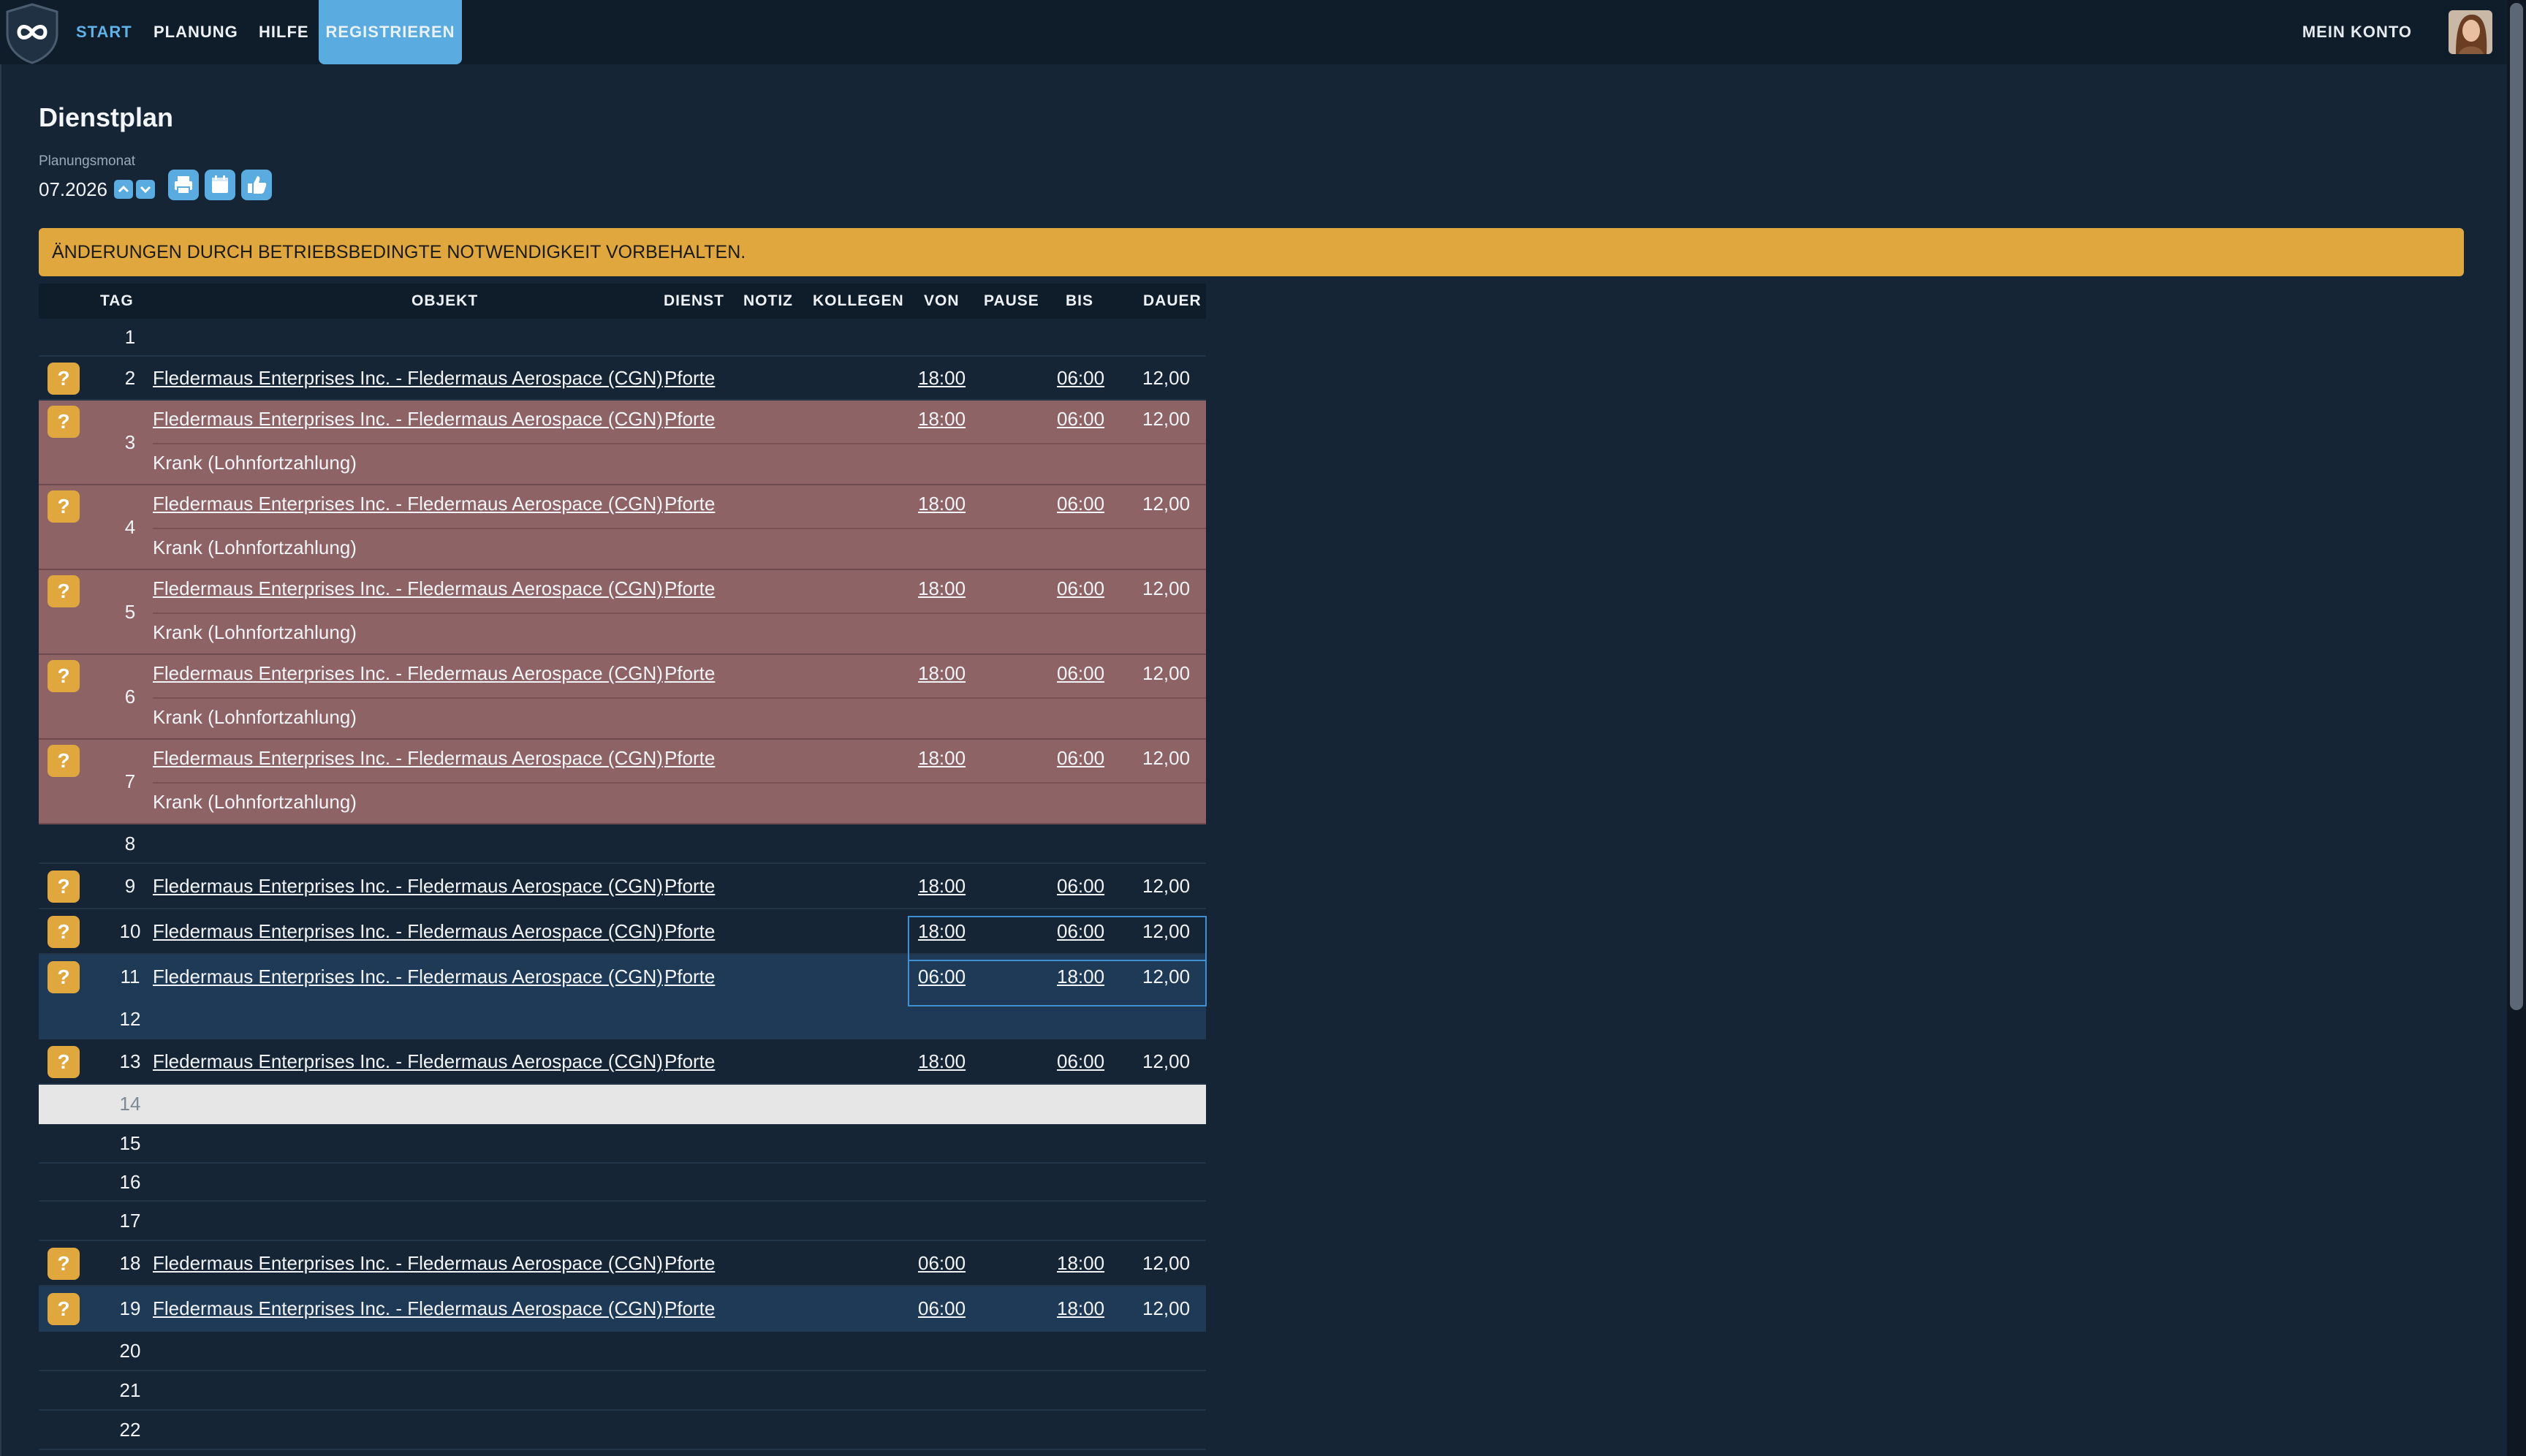 The height and width of the screenshot is (1456, 2526). What do you see at coordinates (444, 301) in the screenshot?
I see `header-objekt: OBJEKT` at bounding box center [444, 301].